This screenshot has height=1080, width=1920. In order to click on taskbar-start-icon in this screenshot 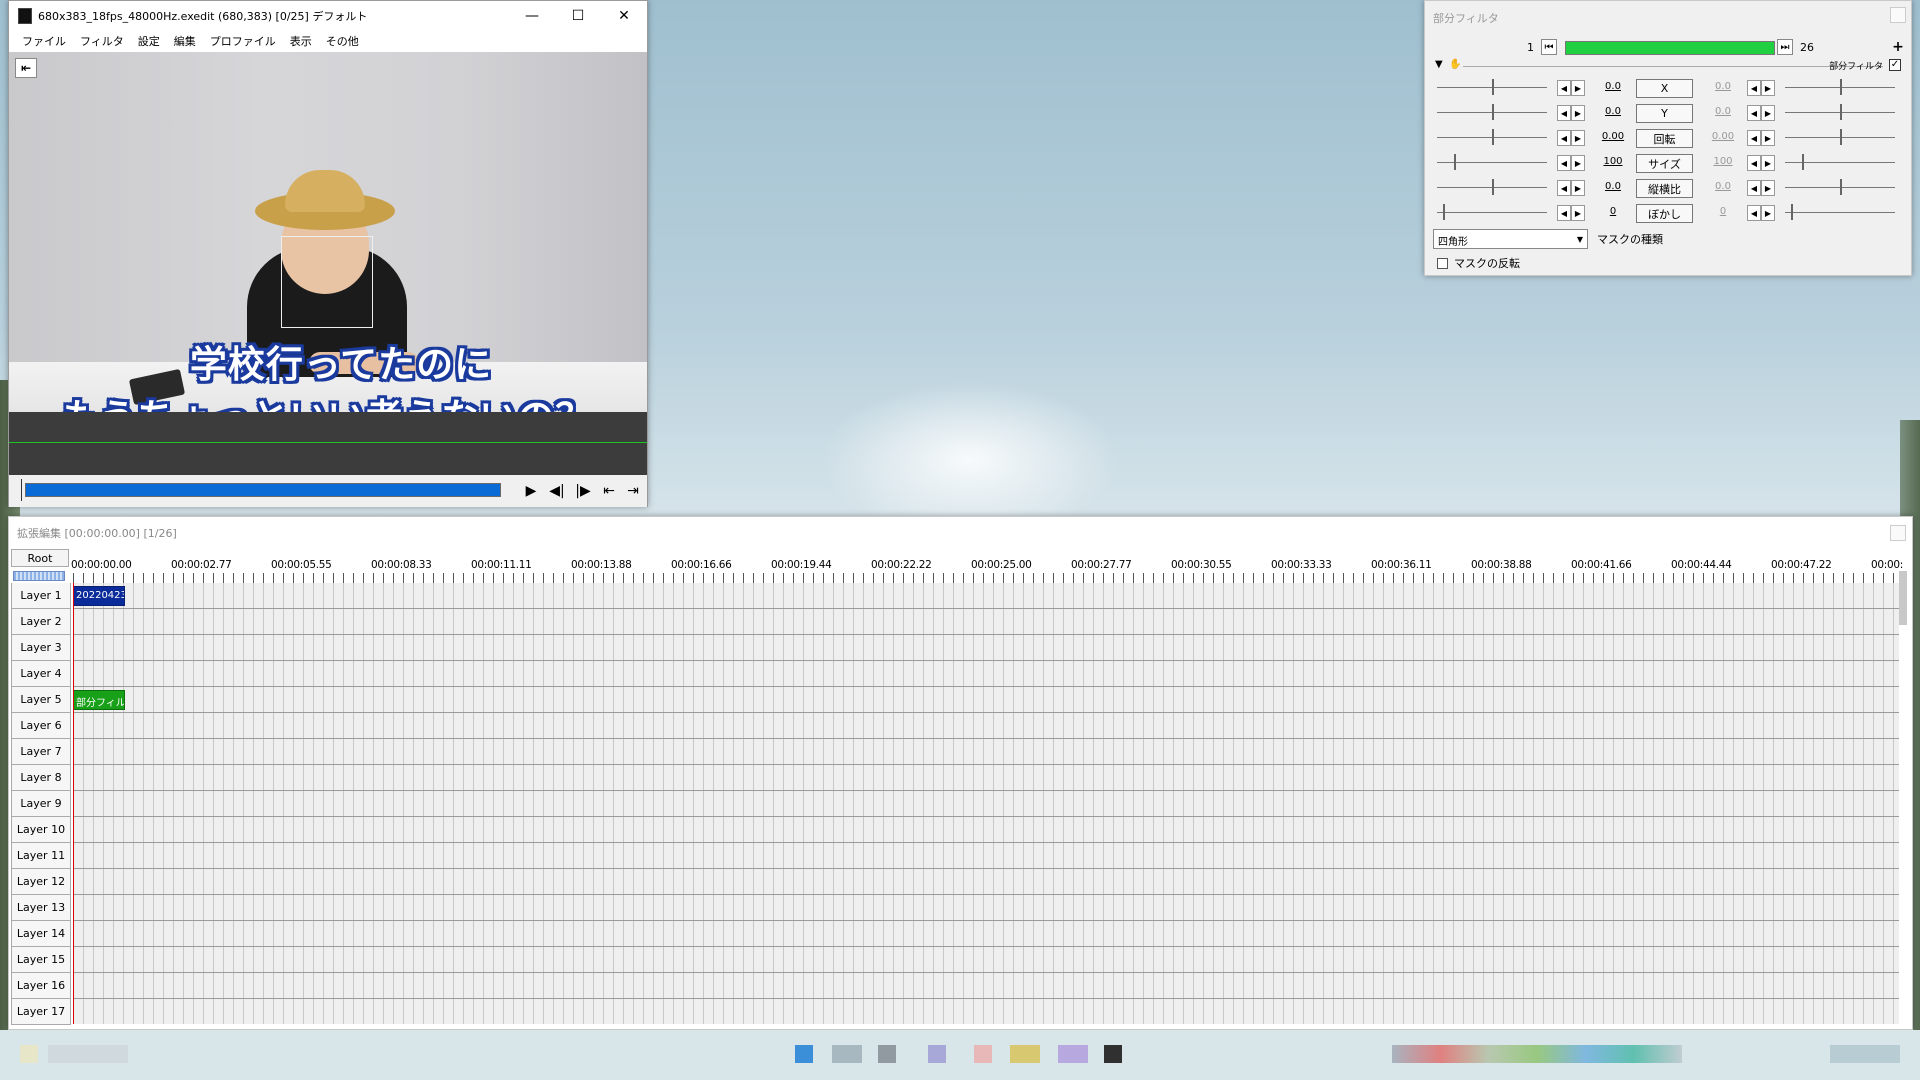, I will do `click(29, 1054)`.